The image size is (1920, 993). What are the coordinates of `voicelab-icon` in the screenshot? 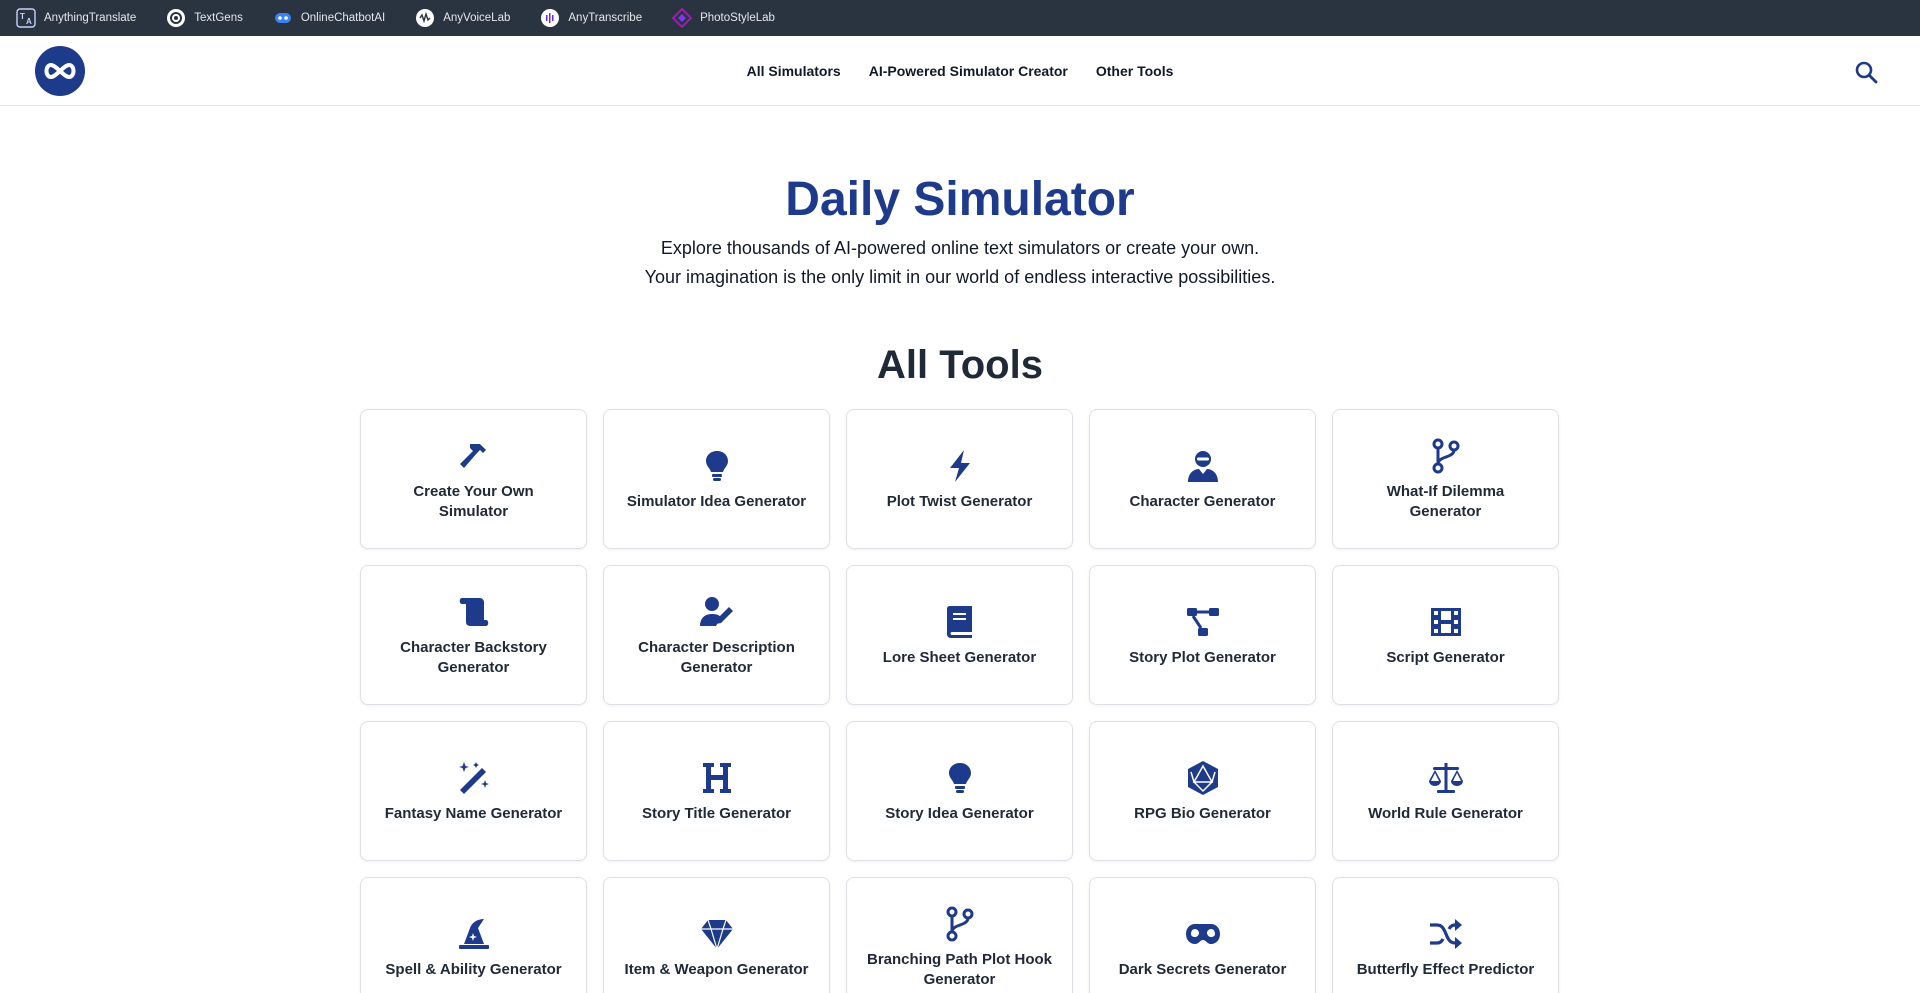 It's located at (425, 18).